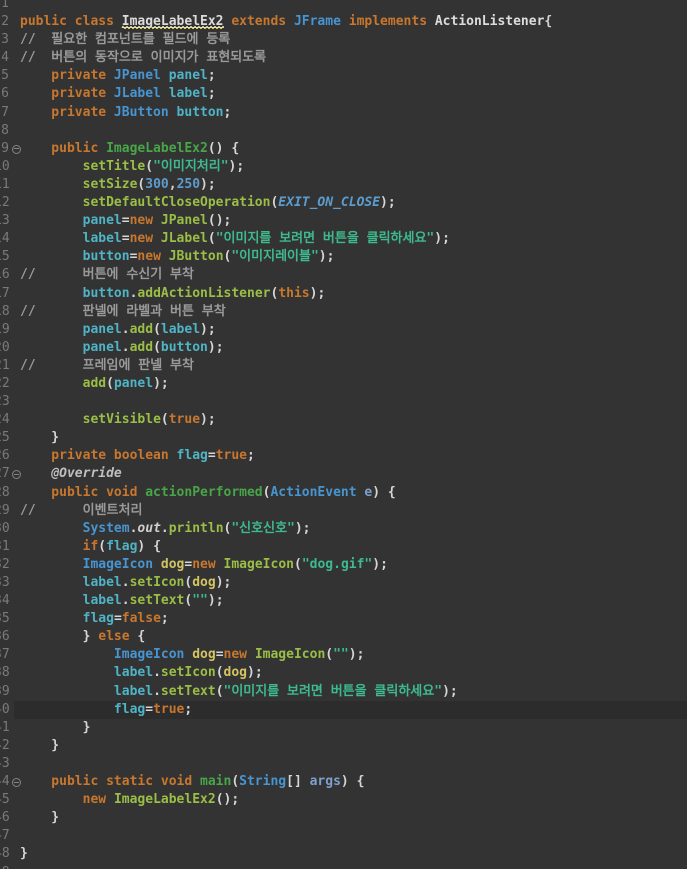  Describe the element at coordinates (343, 818) in the screenshot. I see `code-line: 46 }` at that location.